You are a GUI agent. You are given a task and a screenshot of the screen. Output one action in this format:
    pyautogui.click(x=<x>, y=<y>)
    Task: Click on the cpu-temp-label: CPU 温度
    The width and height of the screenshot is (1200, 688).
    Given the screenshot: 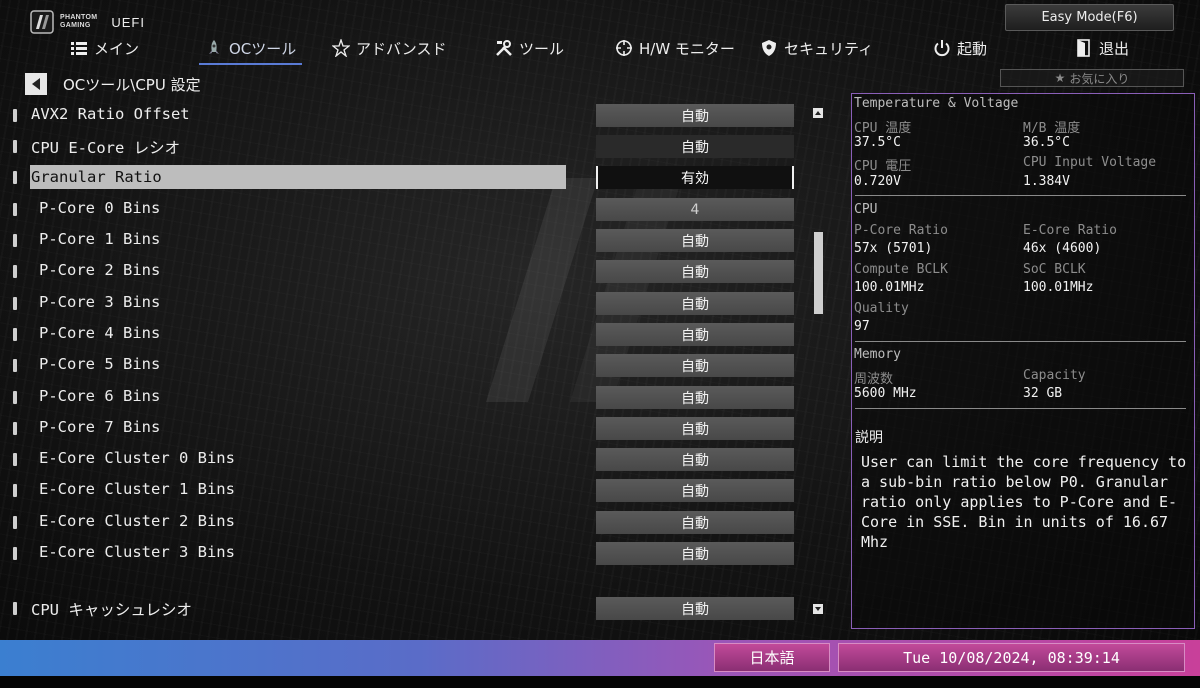 What is the action you would take?
    pyautogui.click(x=883, y=128)
    